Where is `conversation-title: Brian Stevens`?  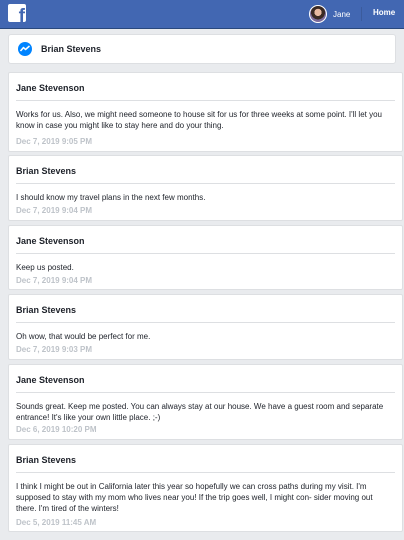 conversation-title: Brian Stevens is located at coordinates (71, 49).